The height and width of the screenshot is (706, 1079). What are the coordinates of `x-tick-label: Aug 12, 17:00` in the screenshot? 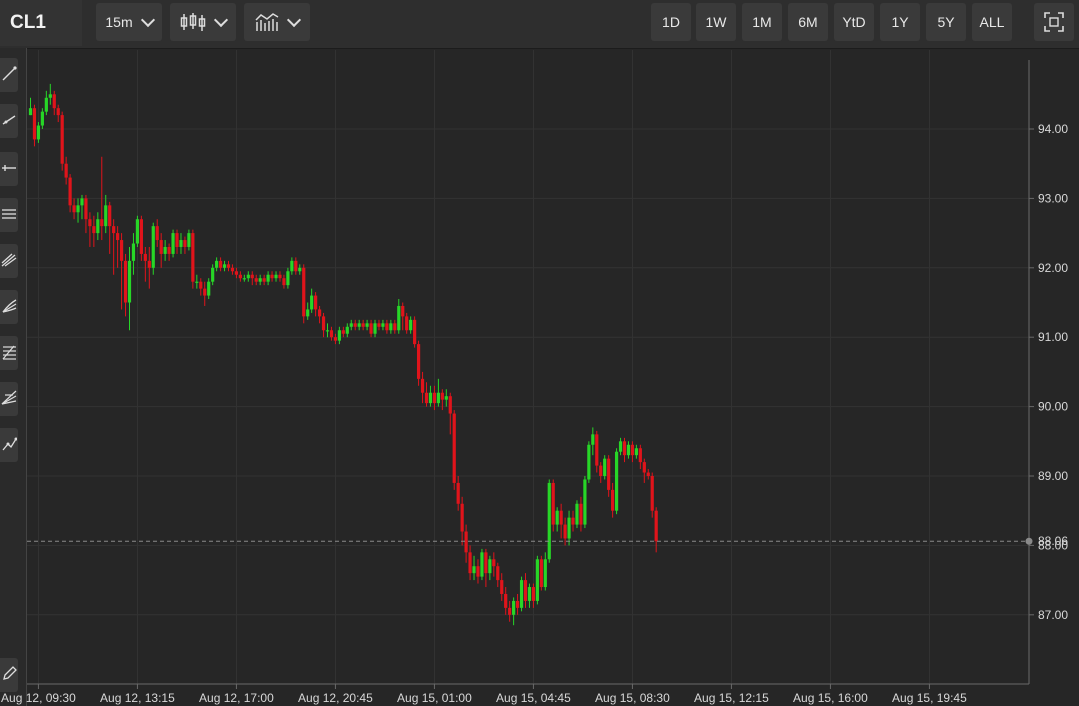 It's located at (236, 698).